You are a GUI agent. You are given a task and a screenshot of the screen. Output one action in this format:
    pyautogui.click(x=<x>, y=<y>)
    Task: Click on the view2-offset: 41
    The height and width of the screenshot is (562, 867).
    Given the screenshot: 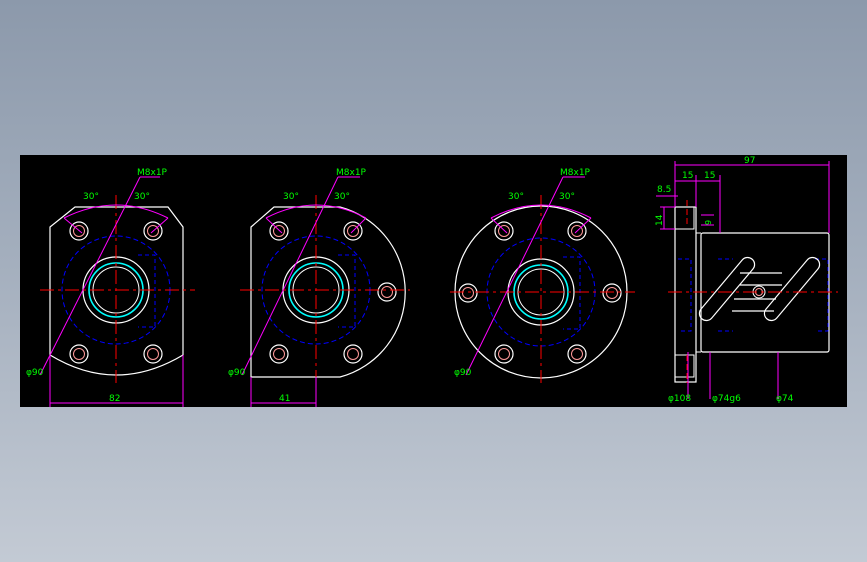 What is the action you would take?
    pyautogui.click(x=284, y=399)
    